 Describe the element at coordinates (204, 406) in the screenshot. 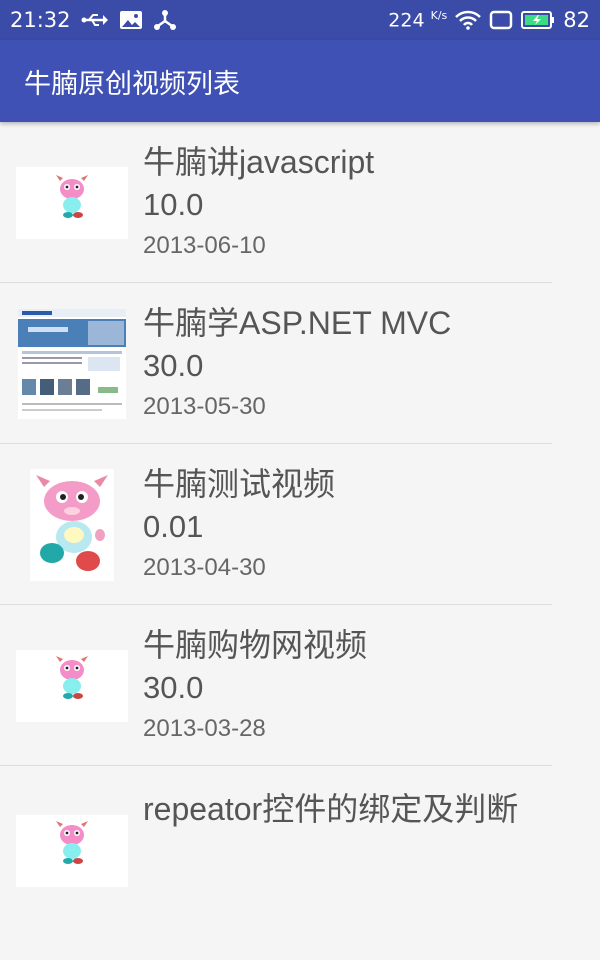

I see `video-date: 2013-05-30` at that location.